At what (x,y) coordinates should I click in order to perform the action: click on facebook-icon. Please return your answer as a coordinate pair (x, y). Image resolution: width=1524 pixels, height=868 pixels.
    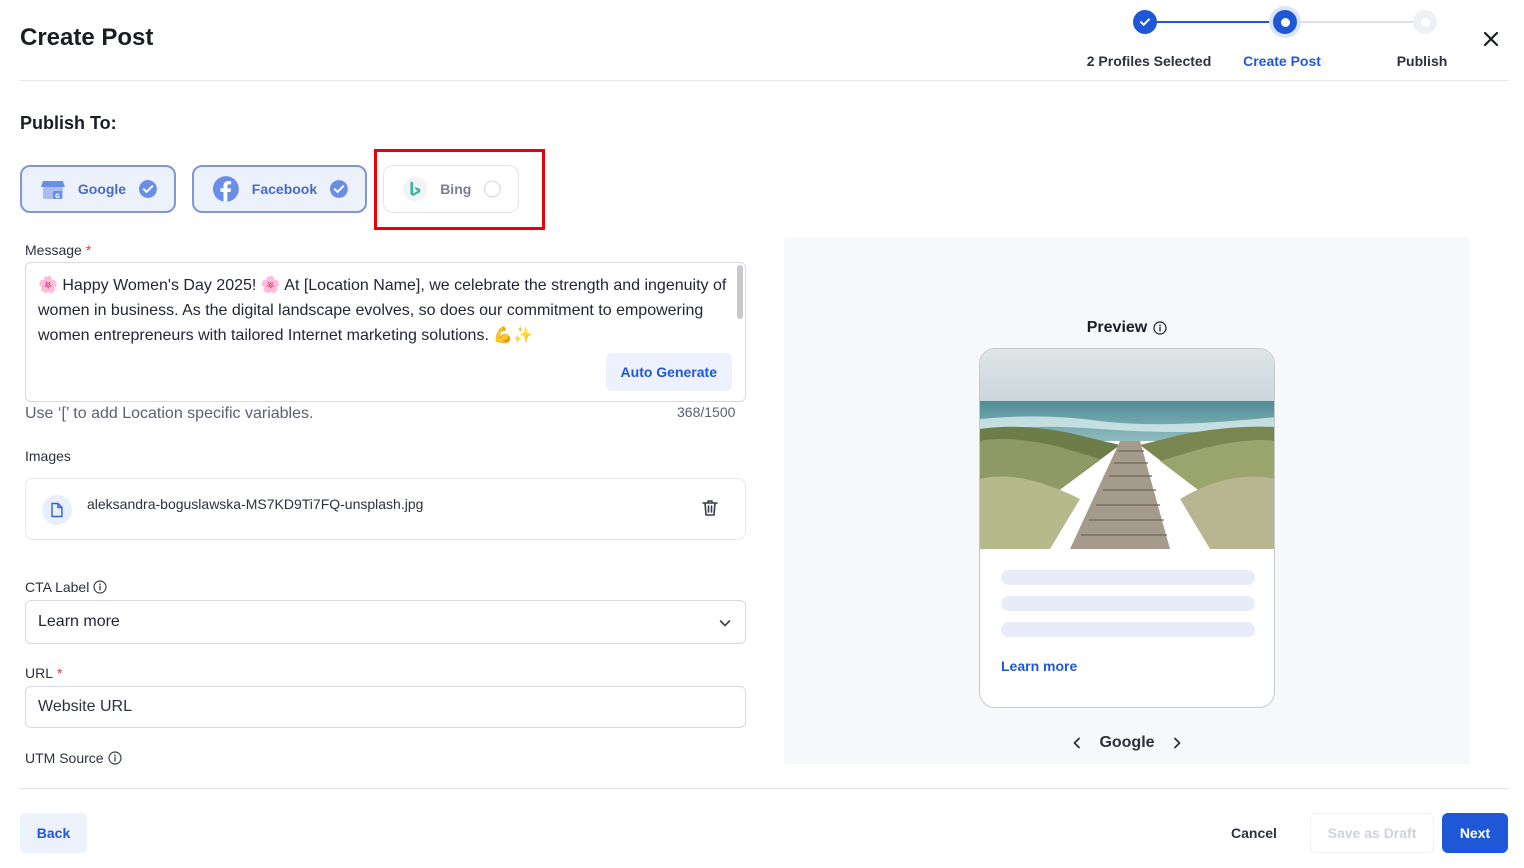
    Looking at the image, I should click on (225, 189).